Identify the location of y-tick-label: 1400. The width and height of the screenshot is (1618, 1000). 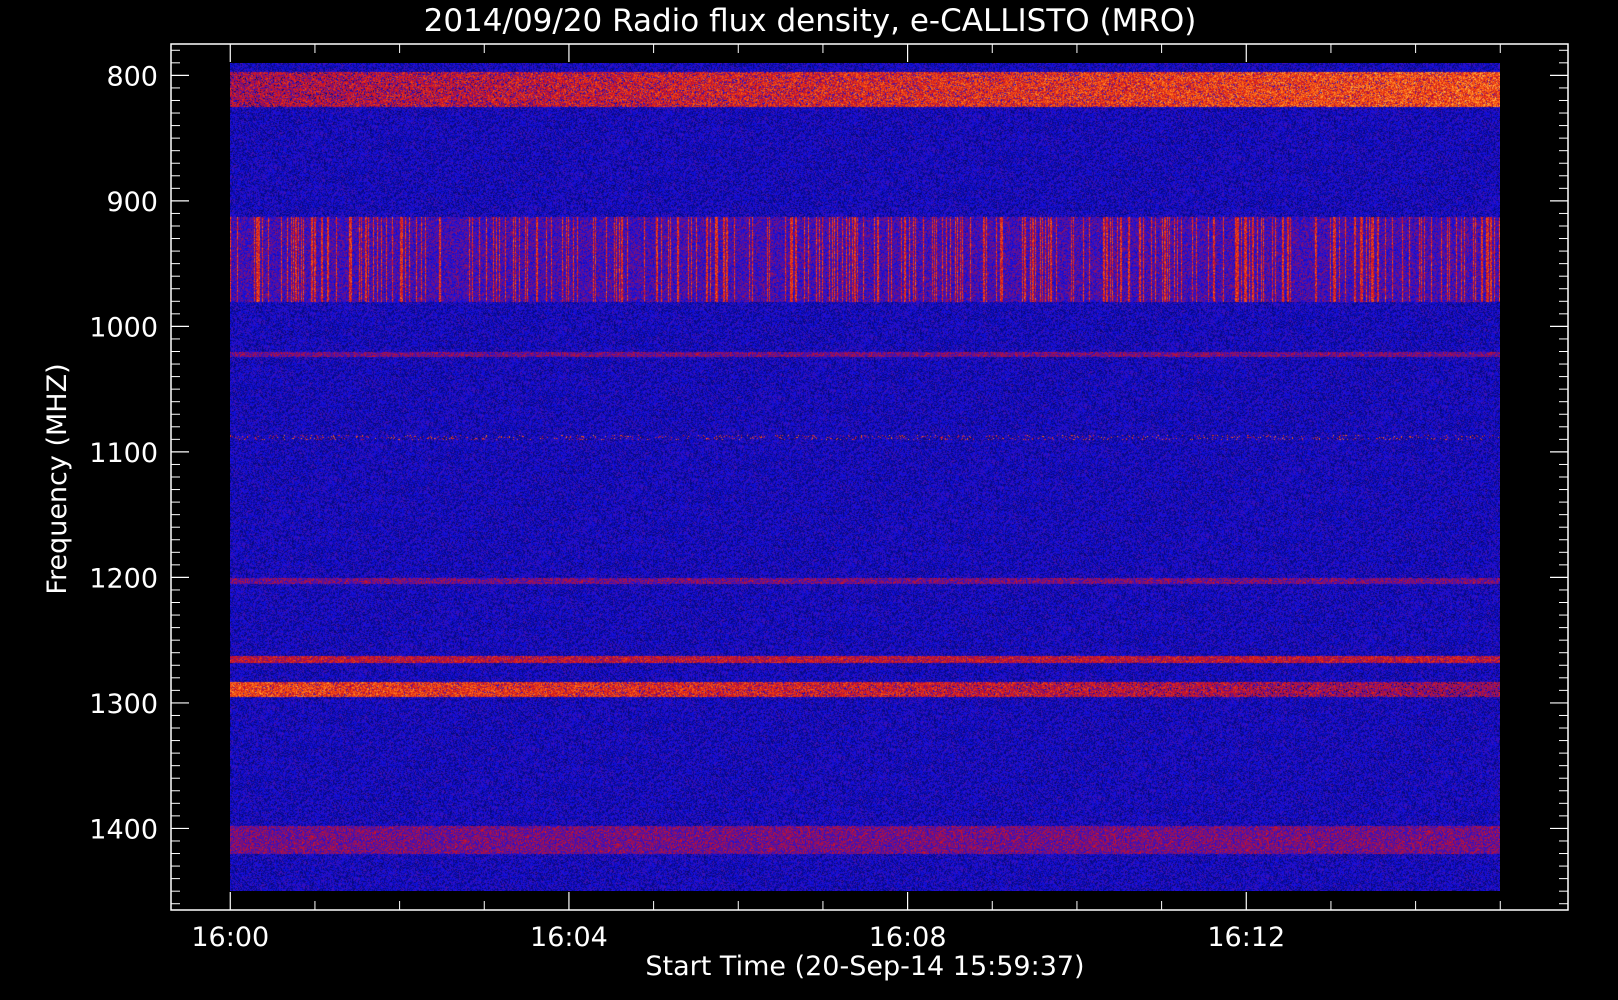
(123, 829).